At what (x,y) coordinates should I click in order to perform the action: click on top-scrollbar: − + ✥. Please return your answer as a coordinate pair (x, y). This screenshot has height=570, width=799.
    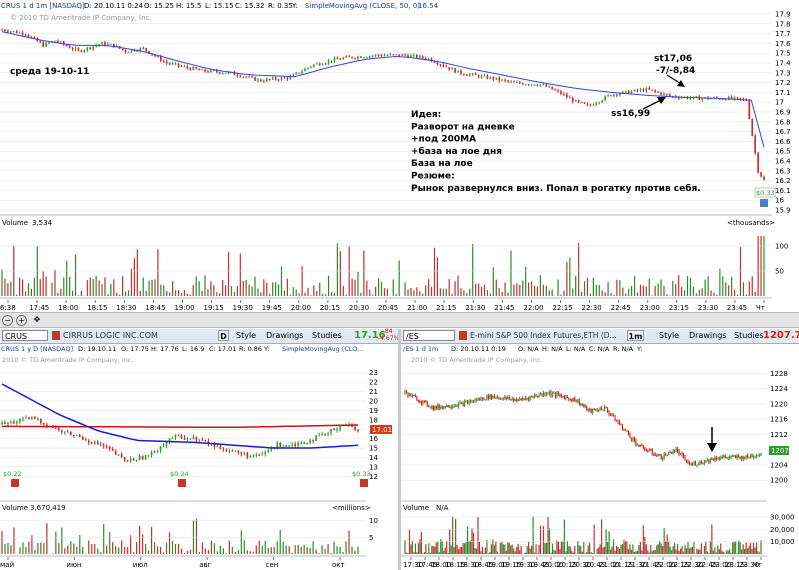
    Looking at the image, I should click on (399, 320).